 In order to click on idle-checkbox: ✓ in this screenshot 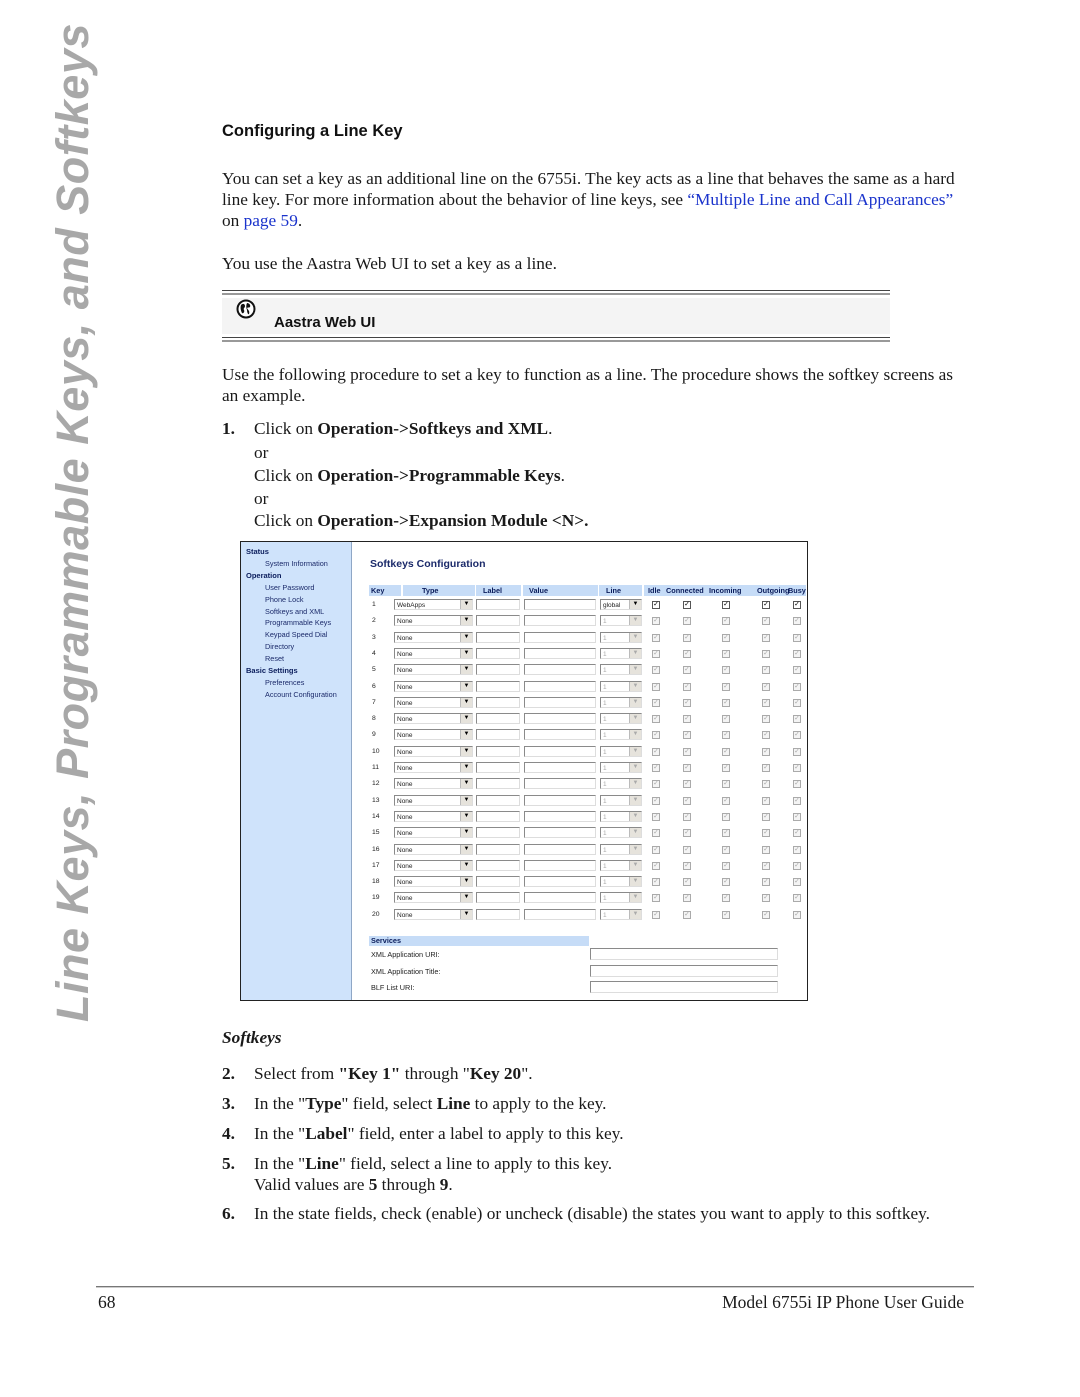, I will do `click(656, 605)`.